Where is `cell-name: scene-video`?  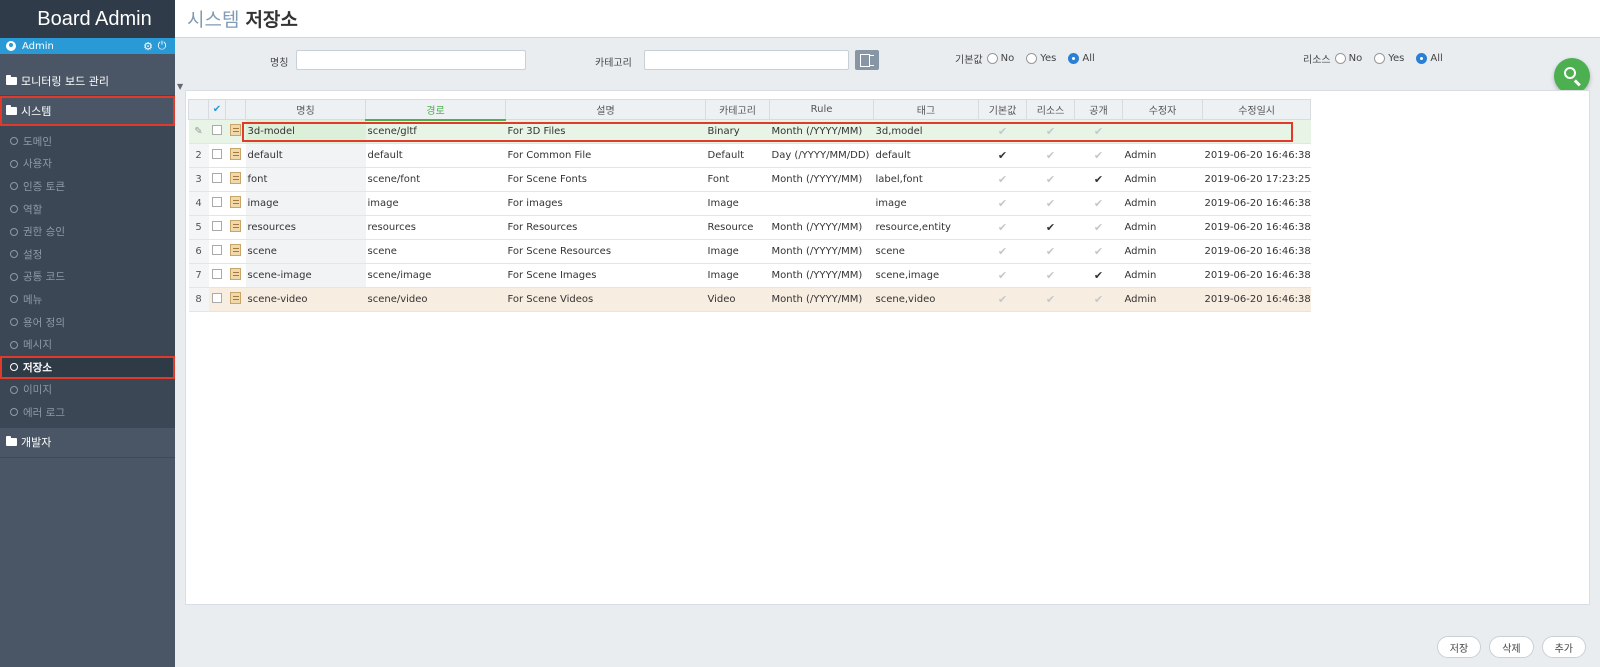
cell-name: scene-video is located at coordinates (305, 299).